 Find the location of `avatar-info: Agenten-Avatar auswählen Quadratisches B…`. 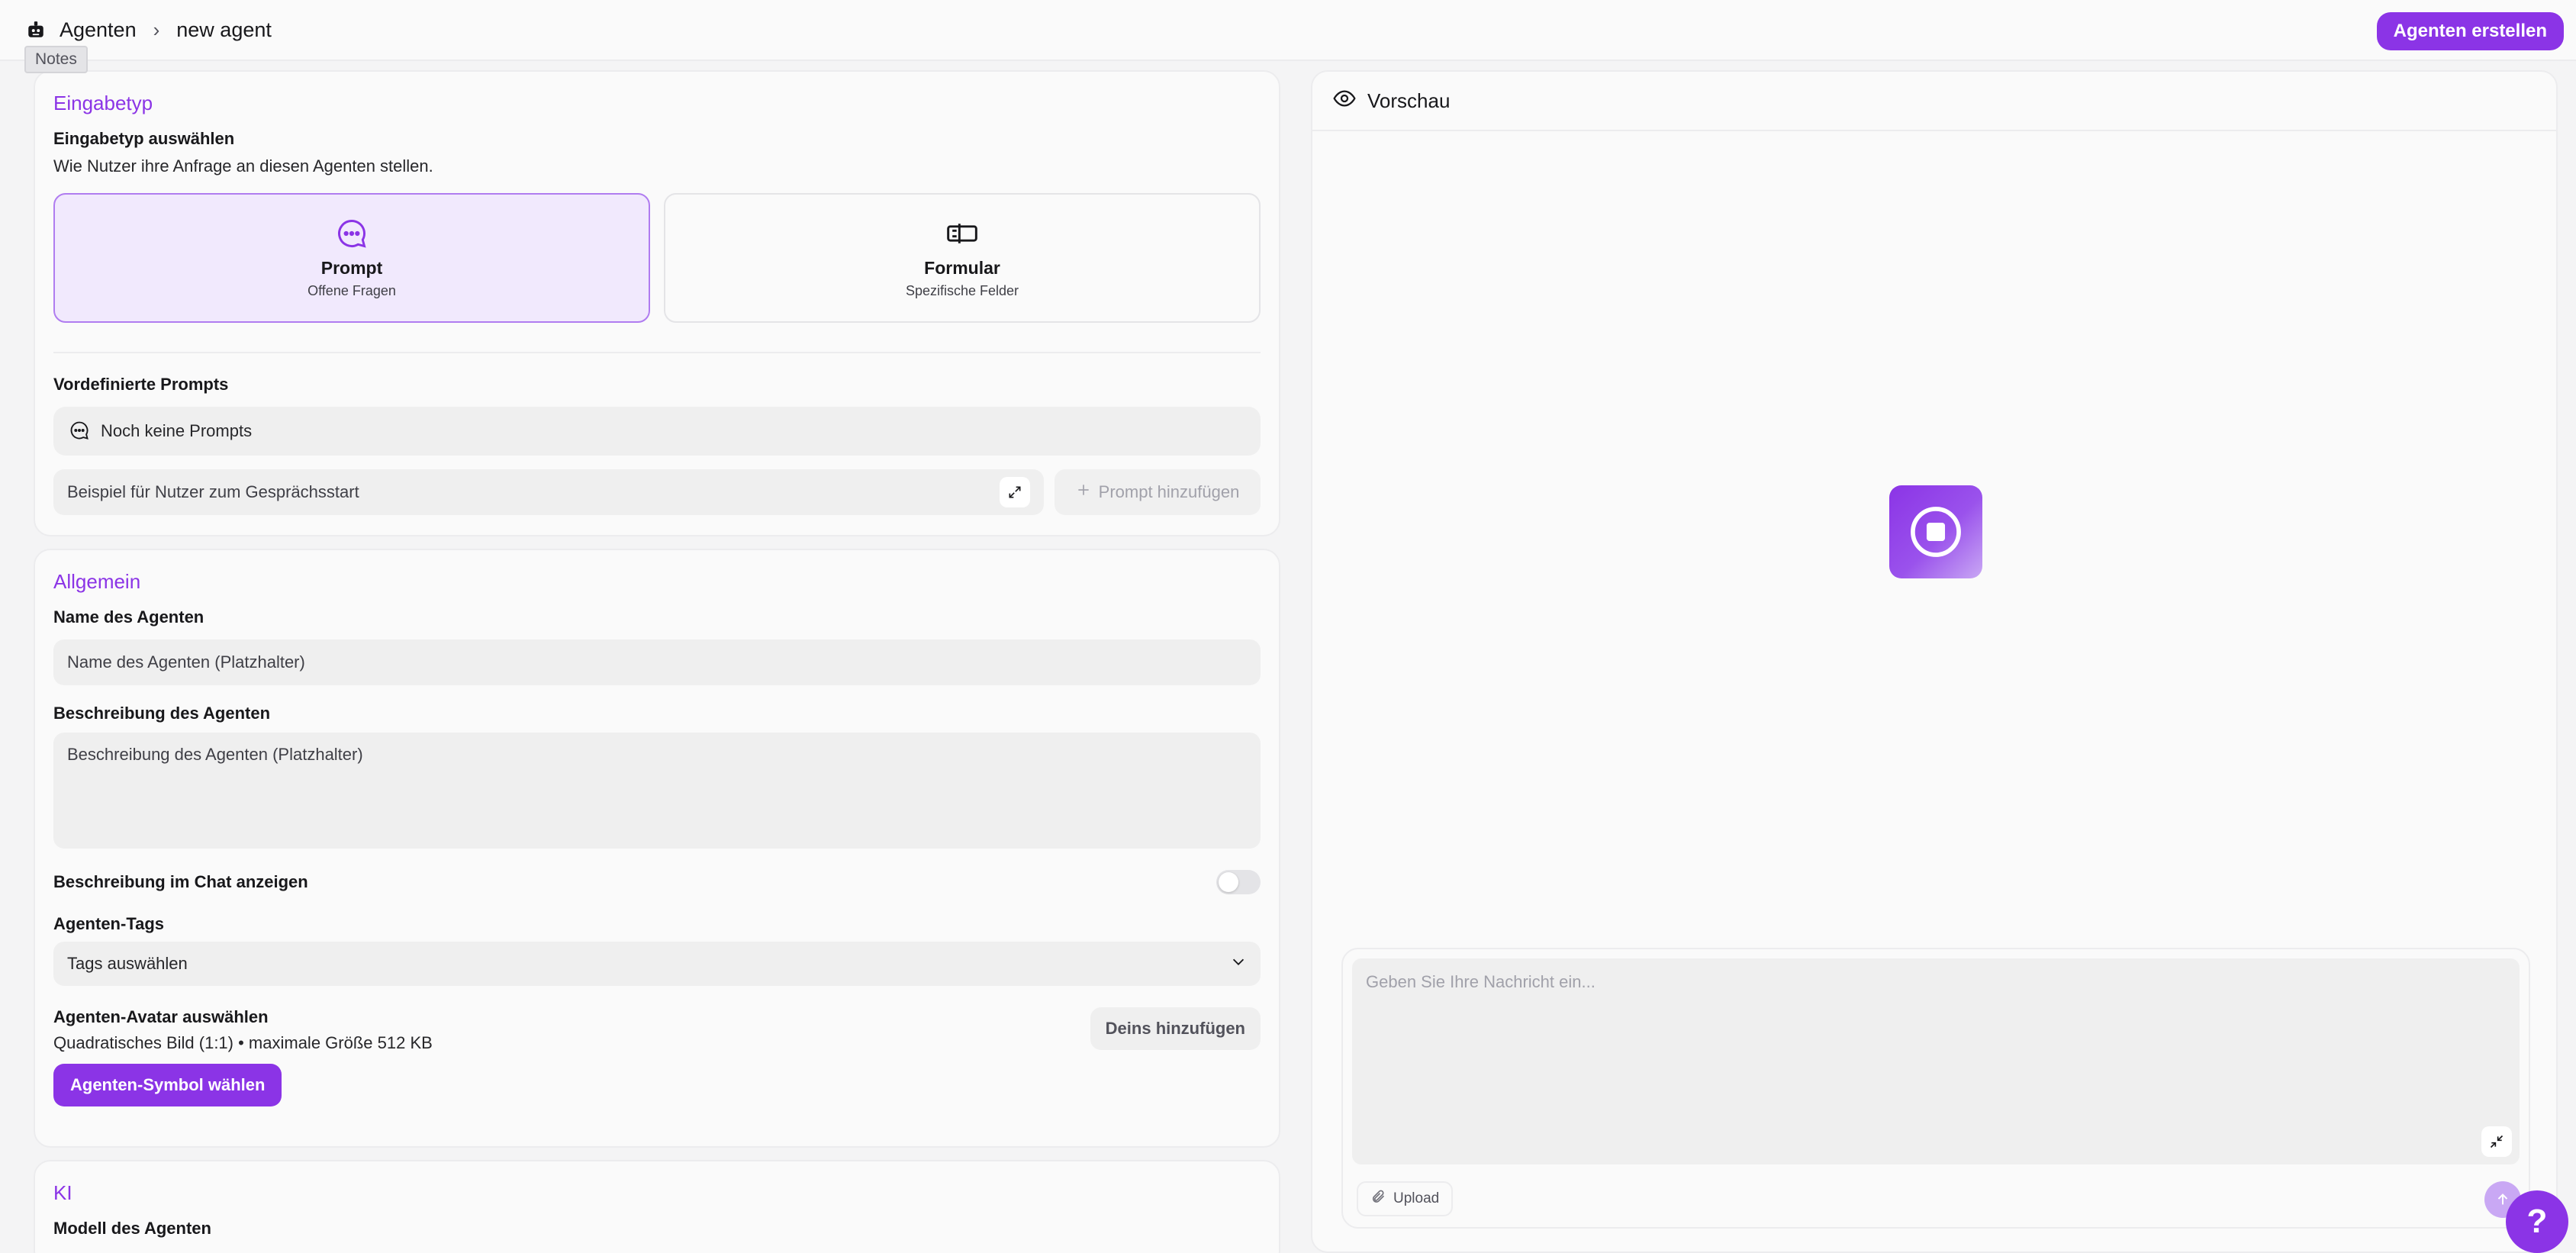

avatar-info: Agenten-Avatar auswählen Quadratisches B… is located at coordinates (243, 1030).